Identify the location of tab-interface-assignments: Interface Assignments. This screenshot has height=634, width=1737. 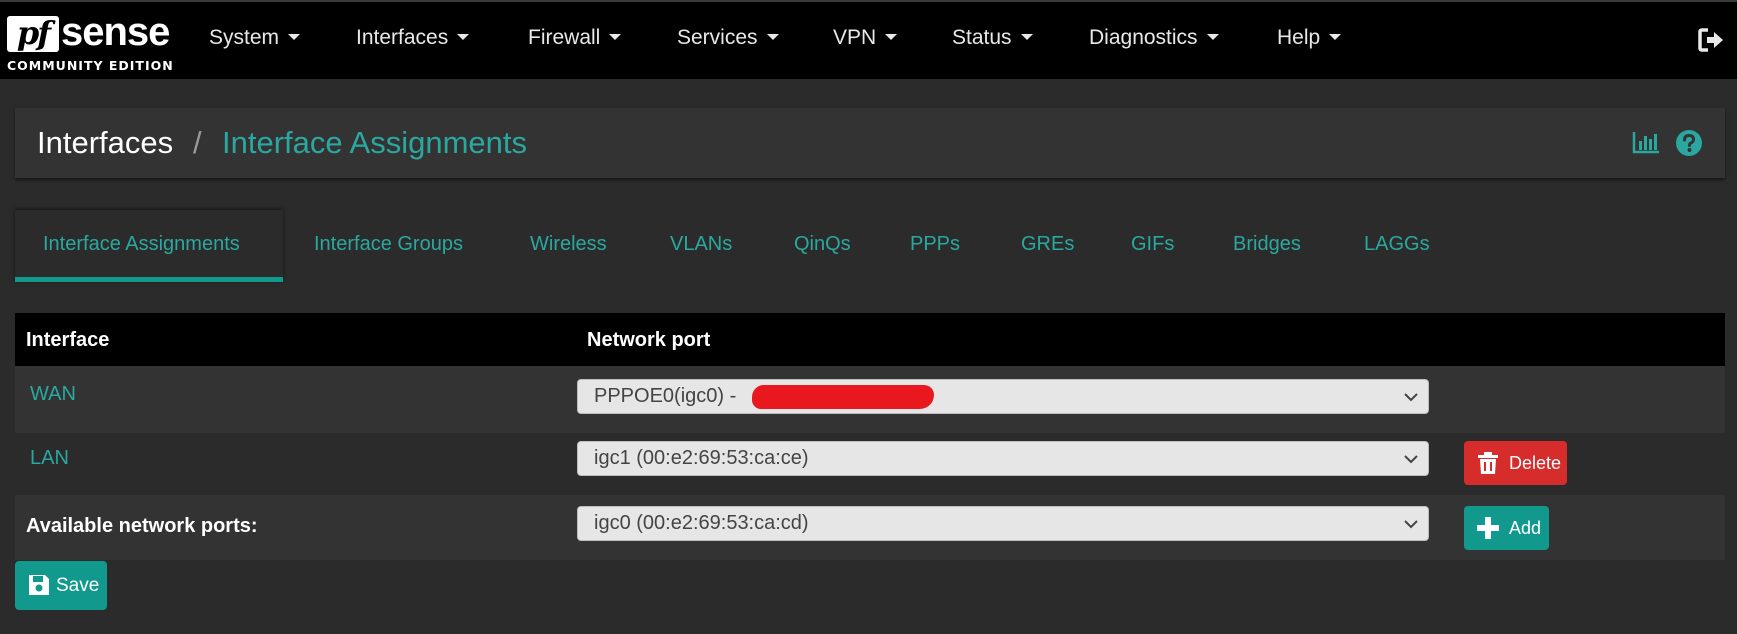
(141, 244).